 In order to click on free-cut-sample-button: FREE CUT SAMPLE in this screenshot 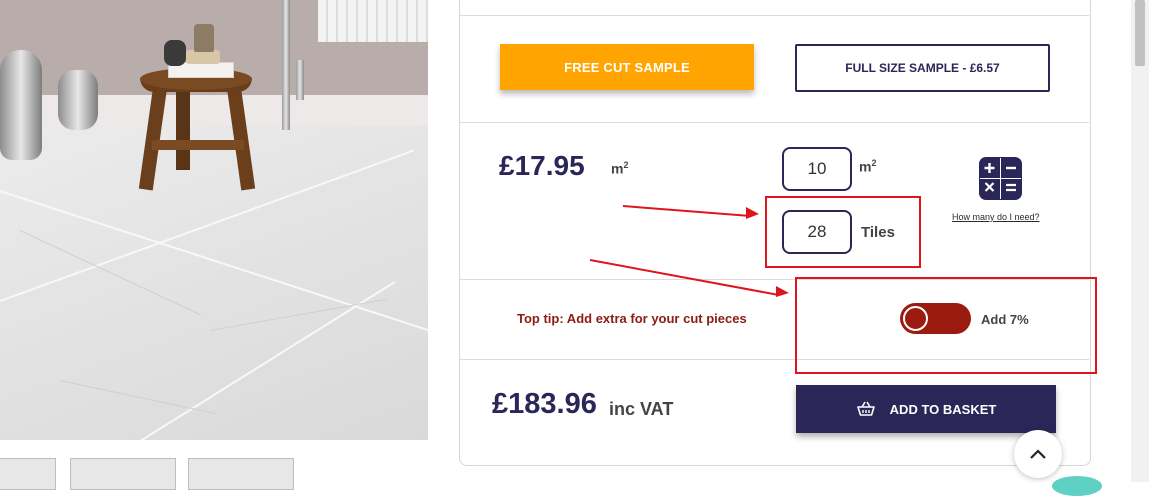, I will do `click(627, 67)`.